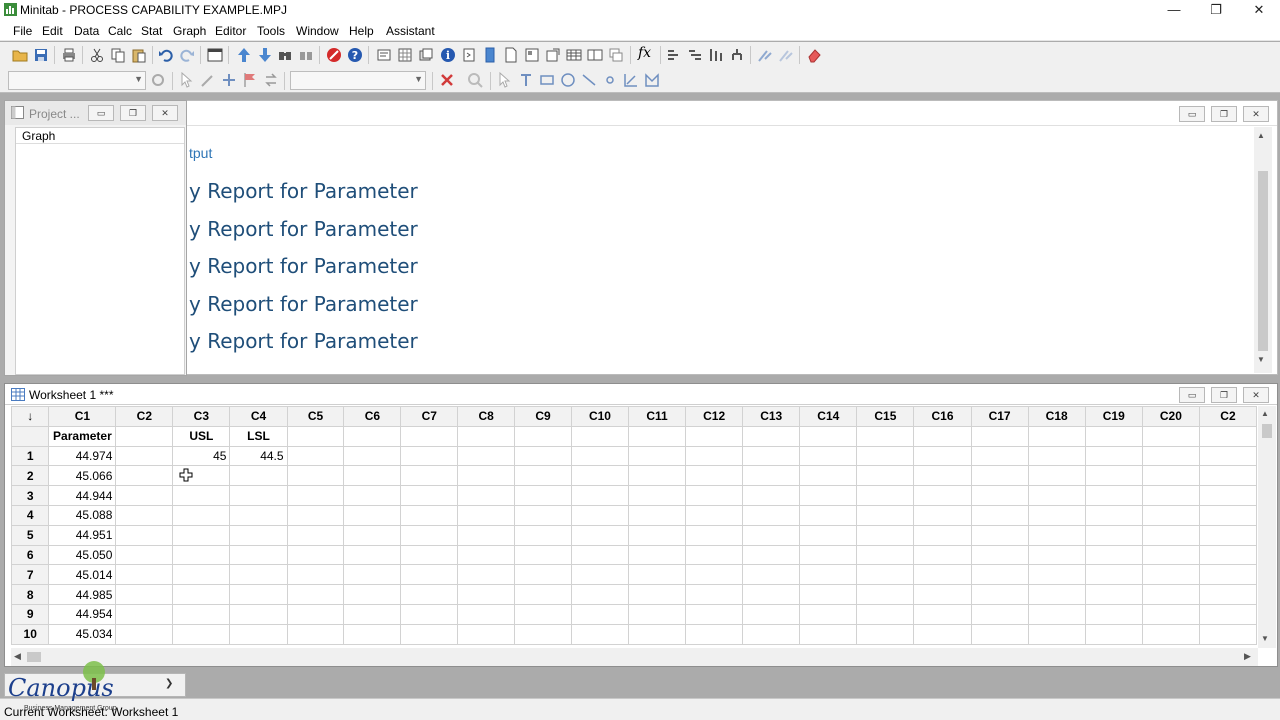 Image resolution: width=1280 pixels, height=720 pixels. Describe the element at coordinates (1263, 261) in the screenshot. I see `session-scroll-thumb` at that location.